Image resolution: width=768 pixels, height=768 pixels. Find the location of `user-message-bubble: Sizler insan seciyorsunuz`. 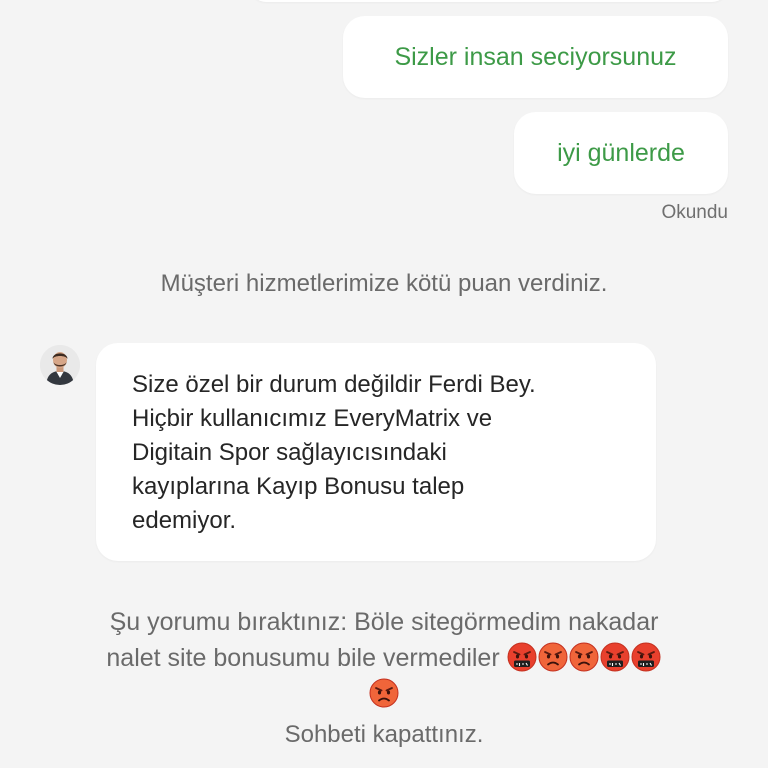

user-message-bubble: Sizler insan seciyorsunuz is located at coordinates (535, 57).